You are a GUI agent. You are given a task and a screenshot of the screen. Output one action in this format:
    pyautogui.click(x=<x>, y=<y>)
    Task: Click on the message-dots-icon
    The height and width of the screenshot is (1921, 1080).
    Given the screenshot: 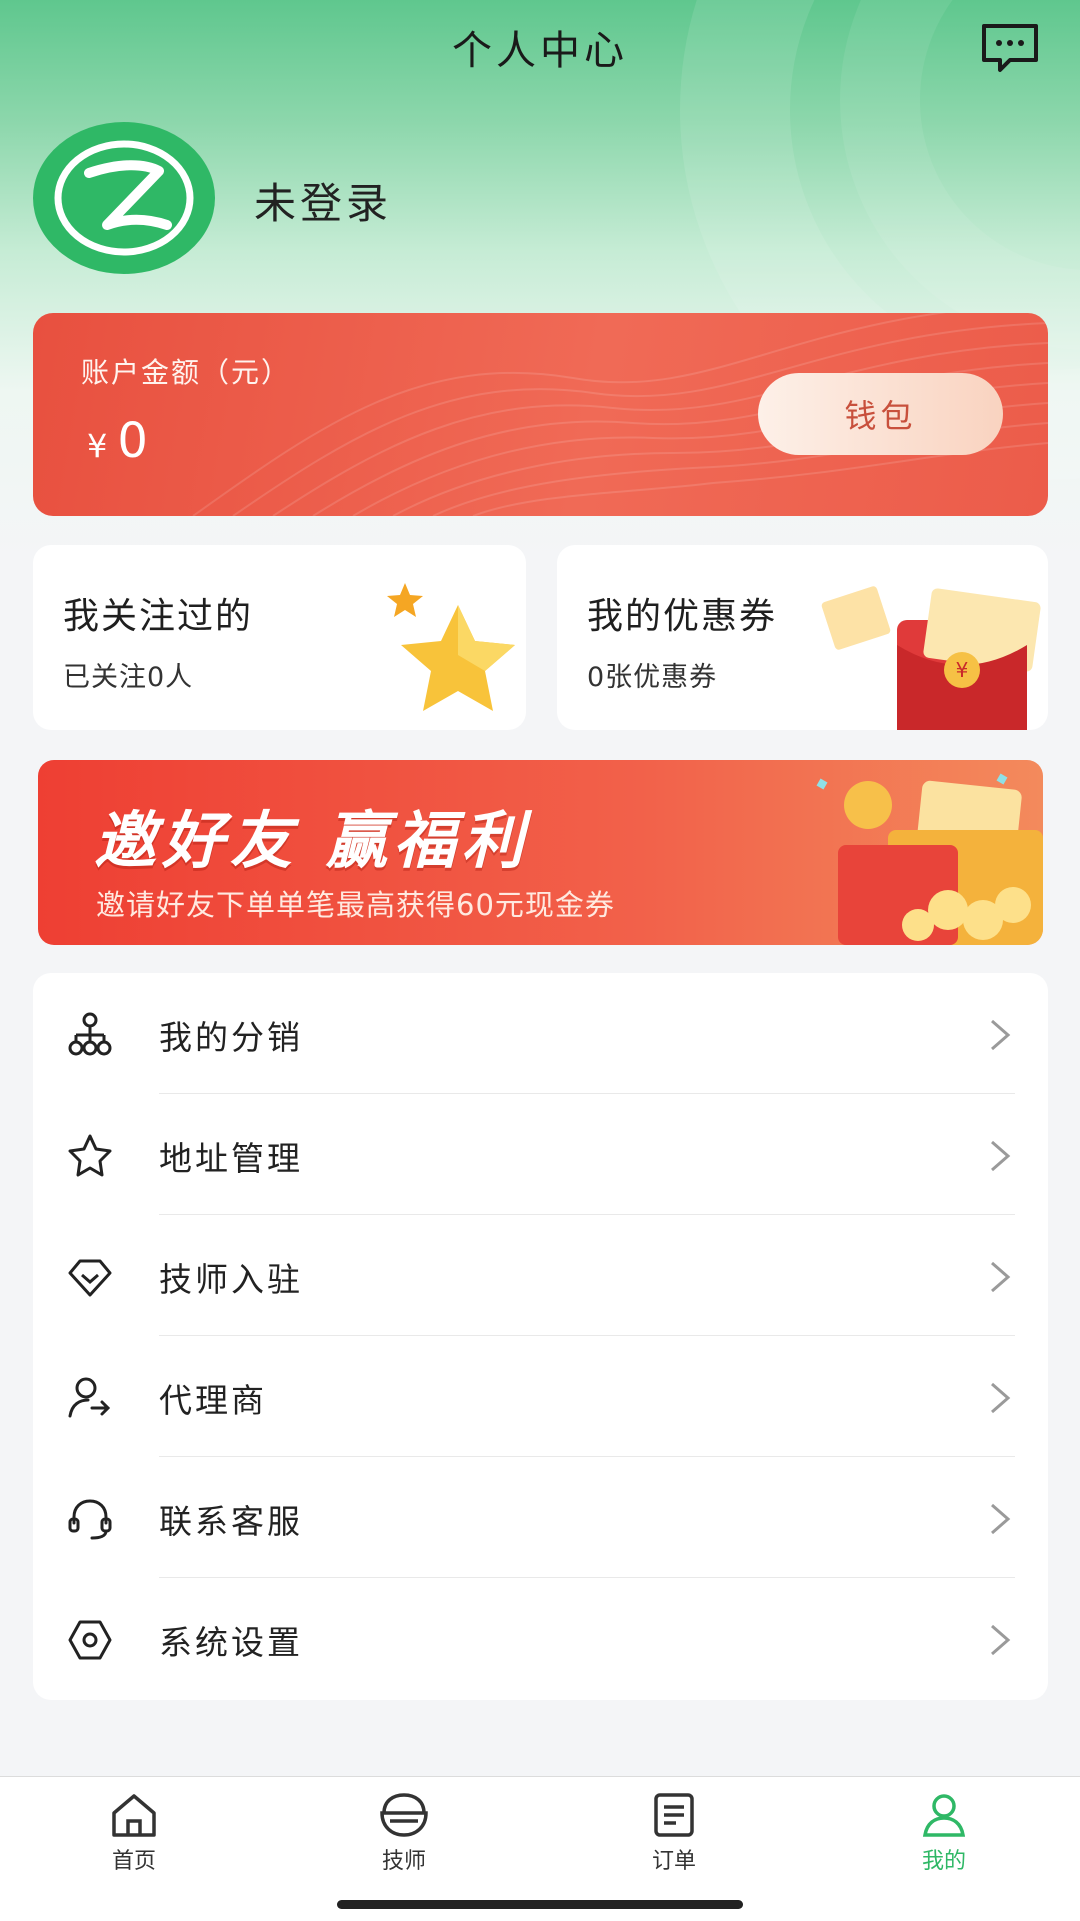 What is the action you would take?
    pyautogui.click(x=1010, y=48)
    